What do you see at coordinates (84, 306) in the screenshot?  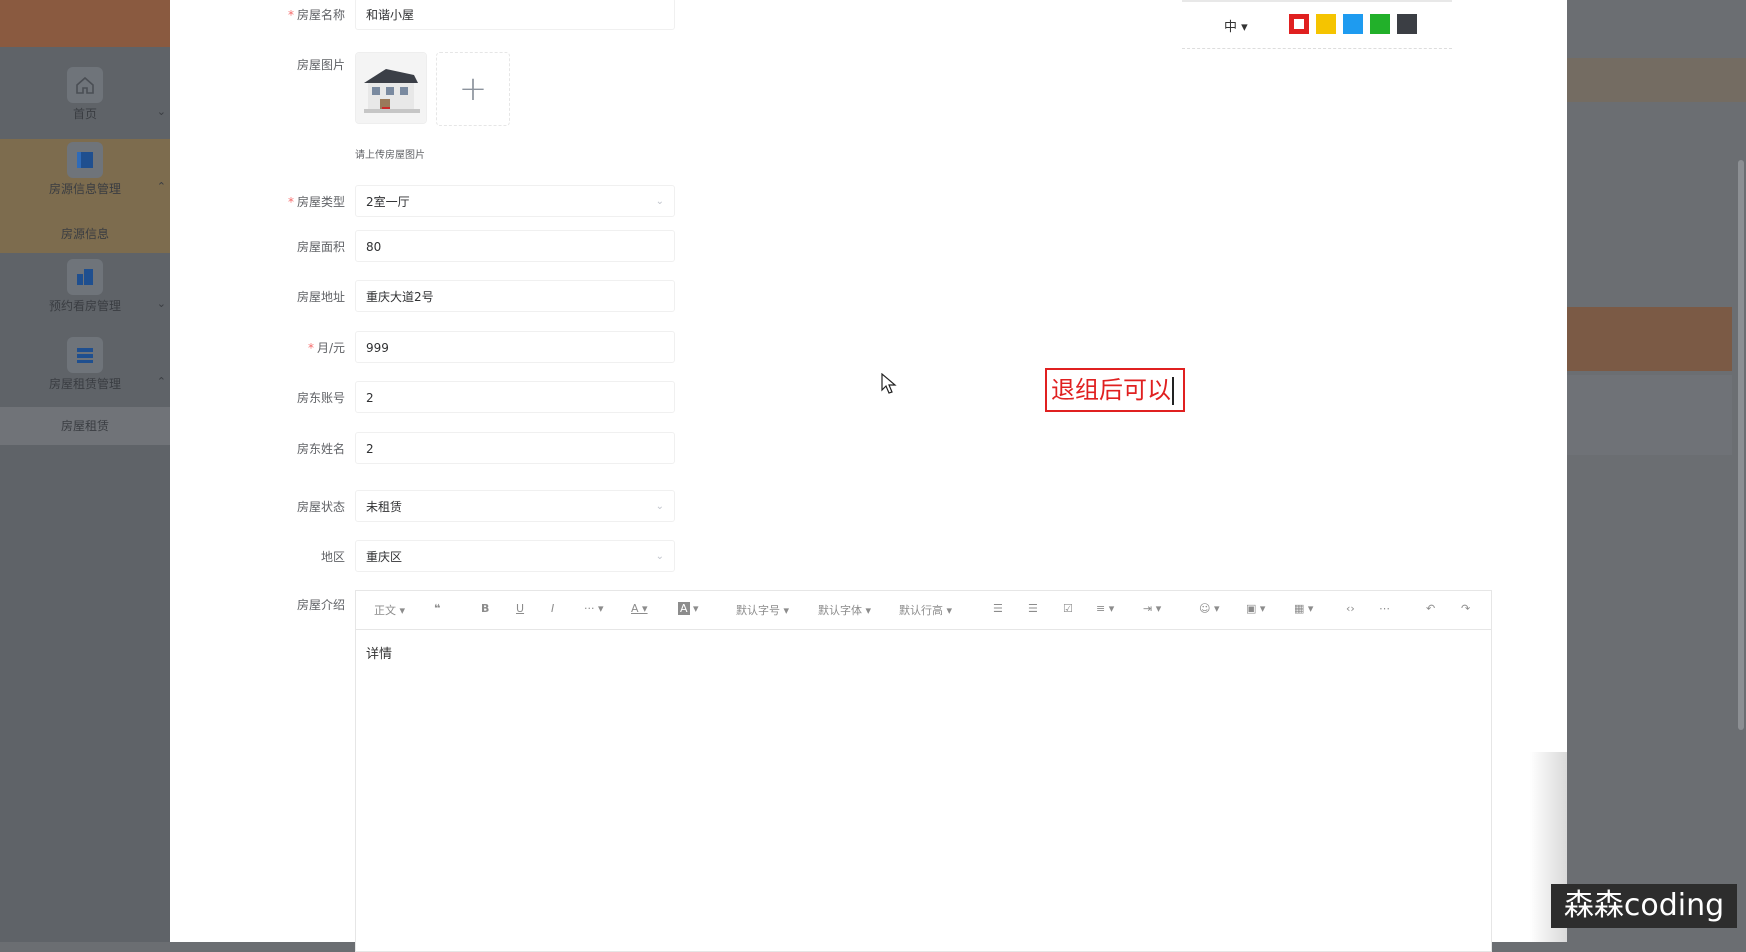 I see `sidebar-item-label: 预约看房管理` at bounding box center [84, 306].